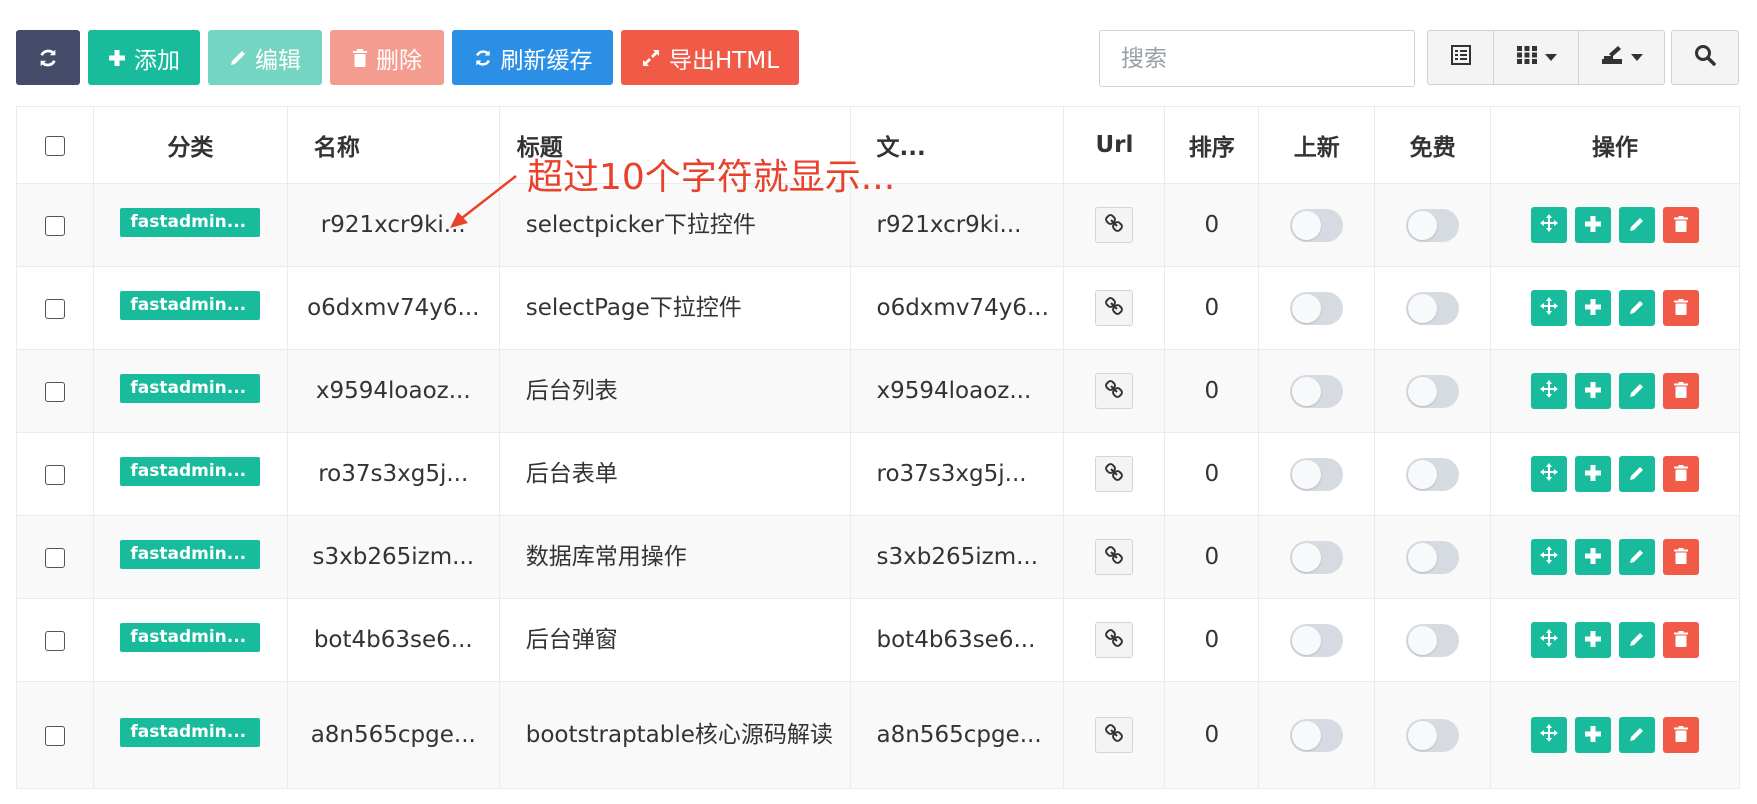 This screenshot has height=804, width=1757. I want to click on title-cell: selectPage下拉控件, so click(674, 308).